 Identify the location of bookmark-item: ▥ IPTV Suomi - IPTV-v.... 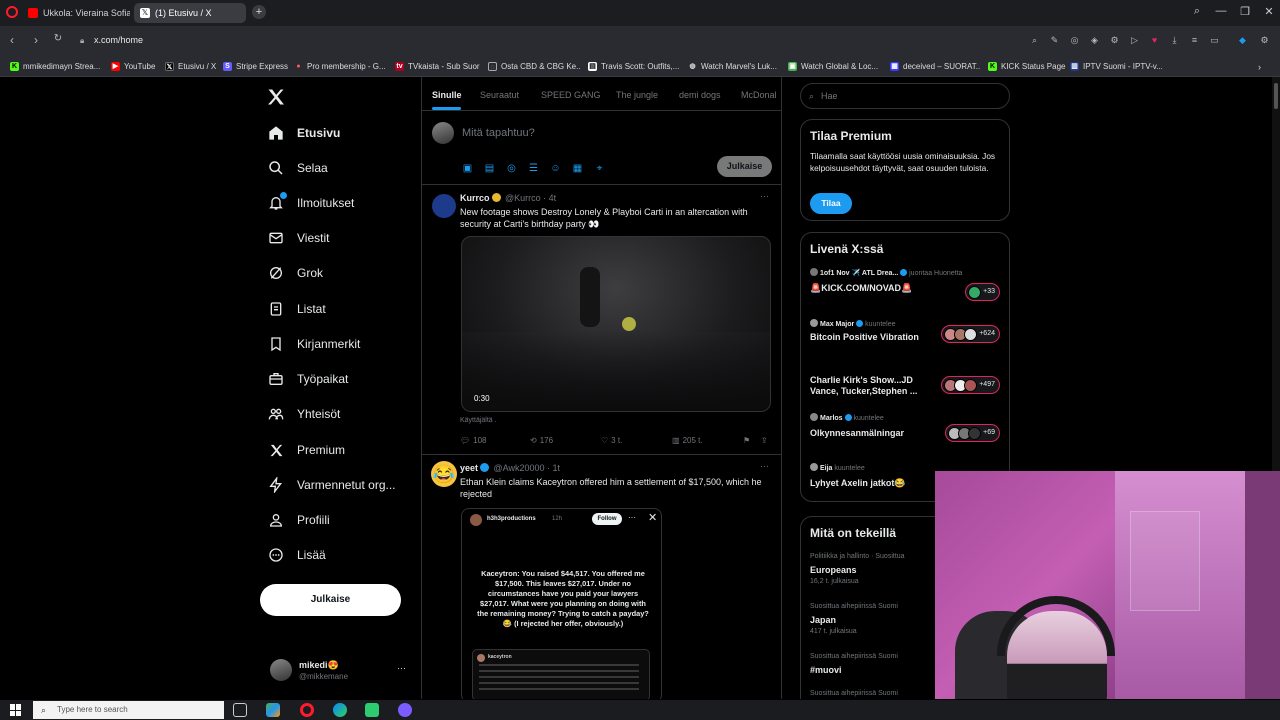
(1116, 66).